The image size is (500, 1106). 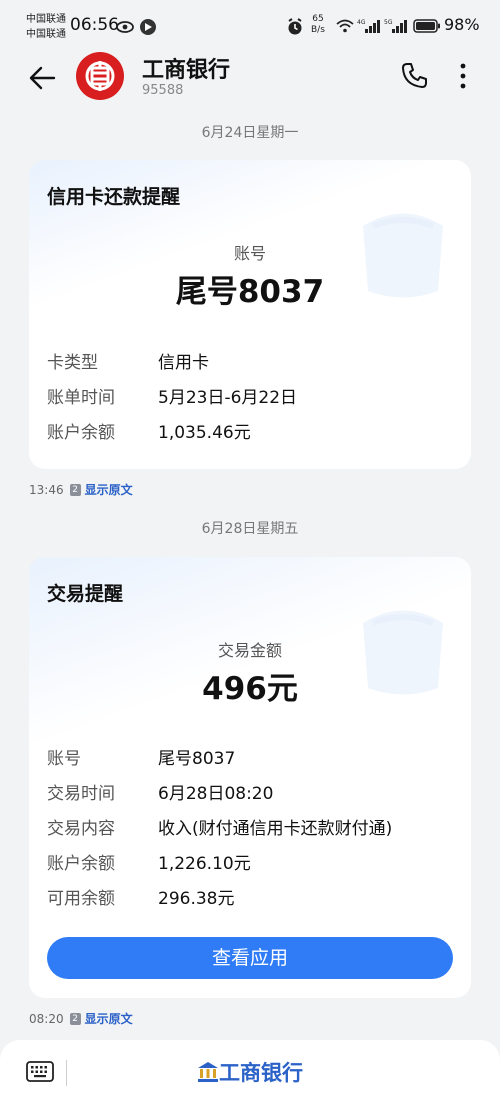 I want to click on row-value: 1,226.10元, so click(x=204, y=864).